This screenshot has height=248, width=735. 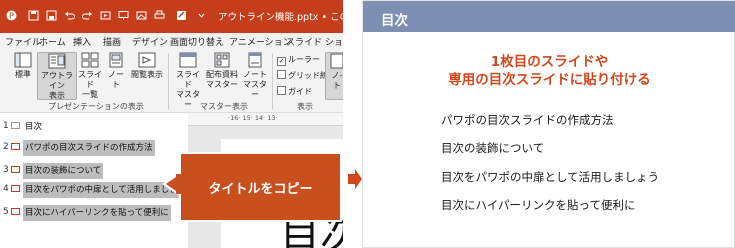 I want to click on tab-file: ファイル, so click(x=23, y=41).